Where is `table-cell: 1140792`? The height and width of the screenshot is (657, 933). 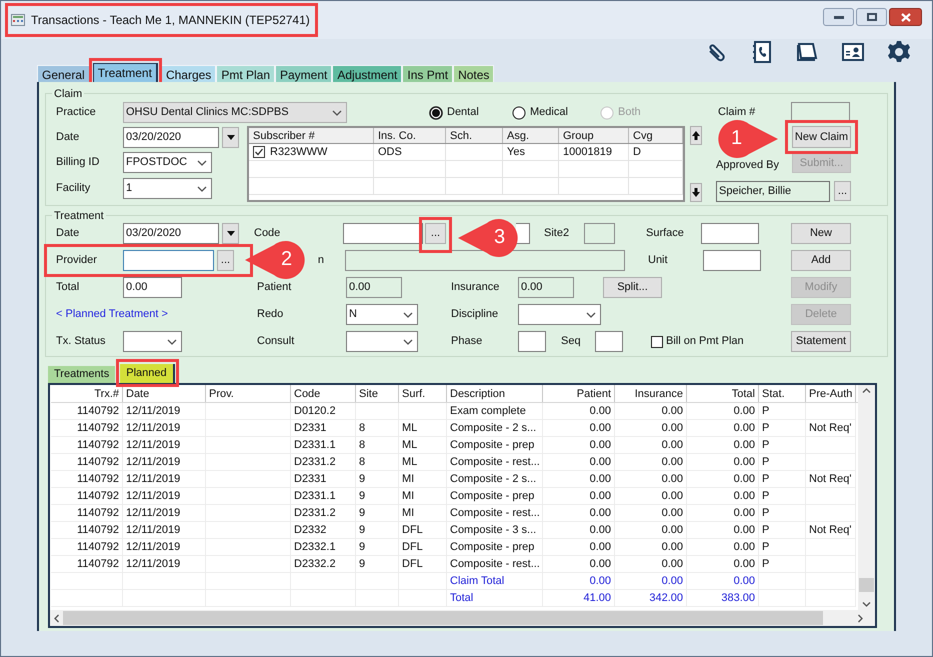
table-cell: 1140792 is located at coordinates (87, 496).